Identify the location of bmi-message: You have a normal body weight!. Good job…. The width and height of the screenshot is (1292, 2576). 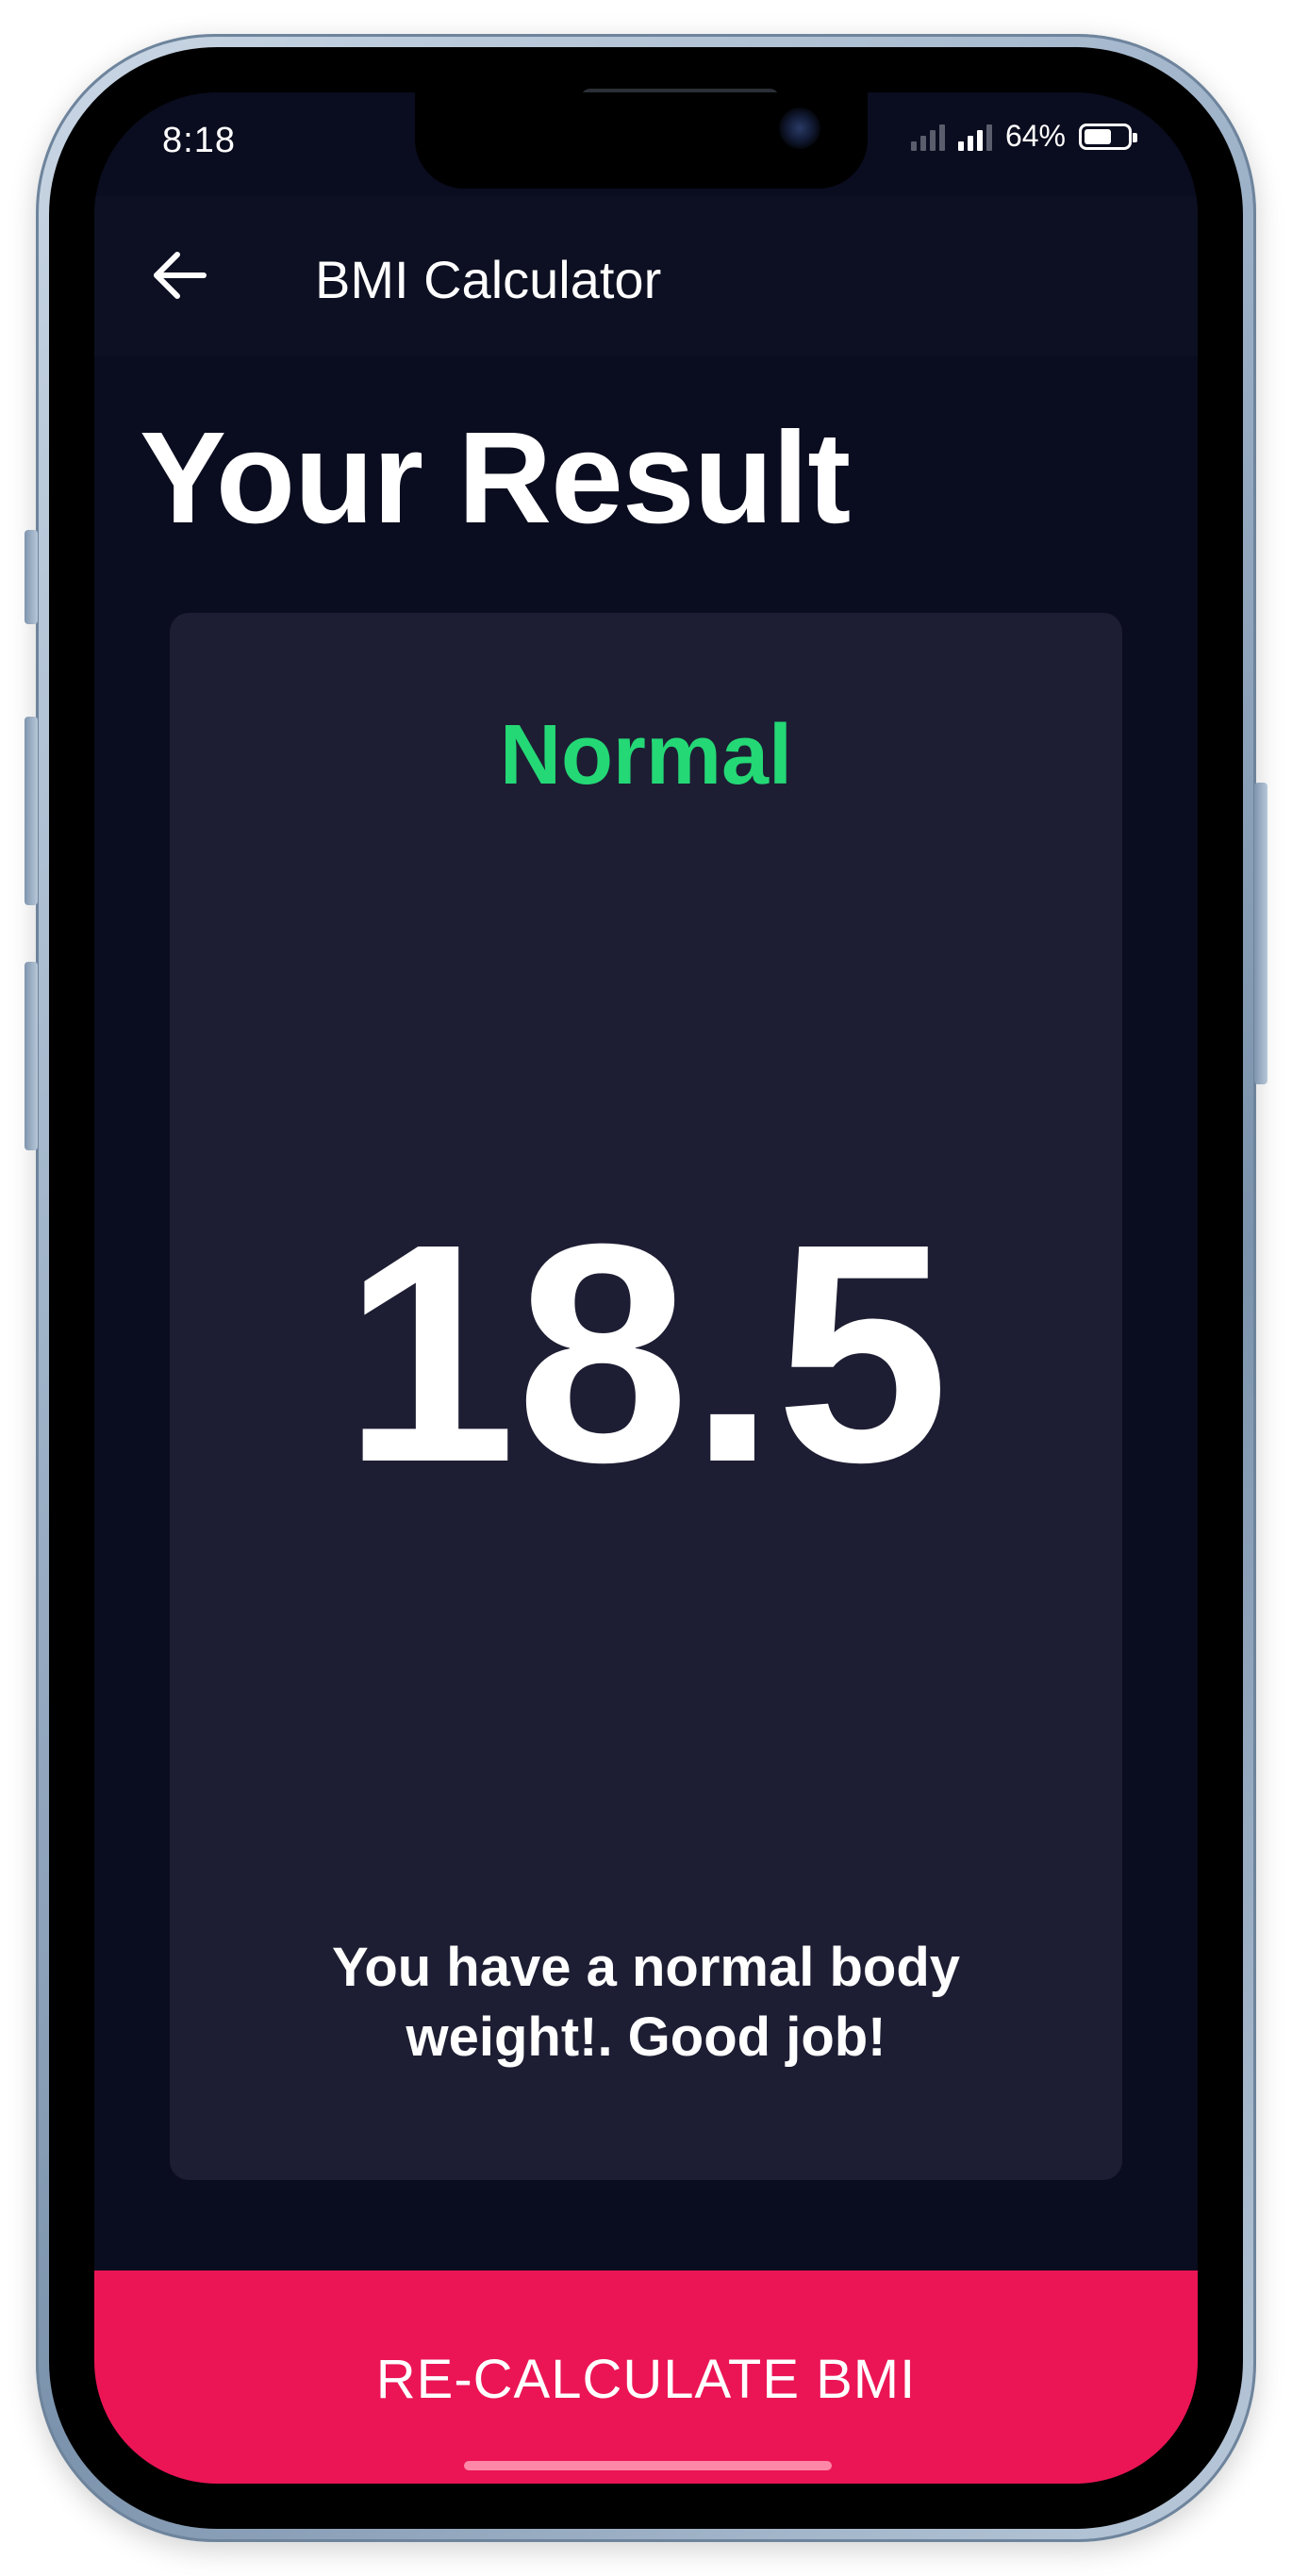
(646, 2003).